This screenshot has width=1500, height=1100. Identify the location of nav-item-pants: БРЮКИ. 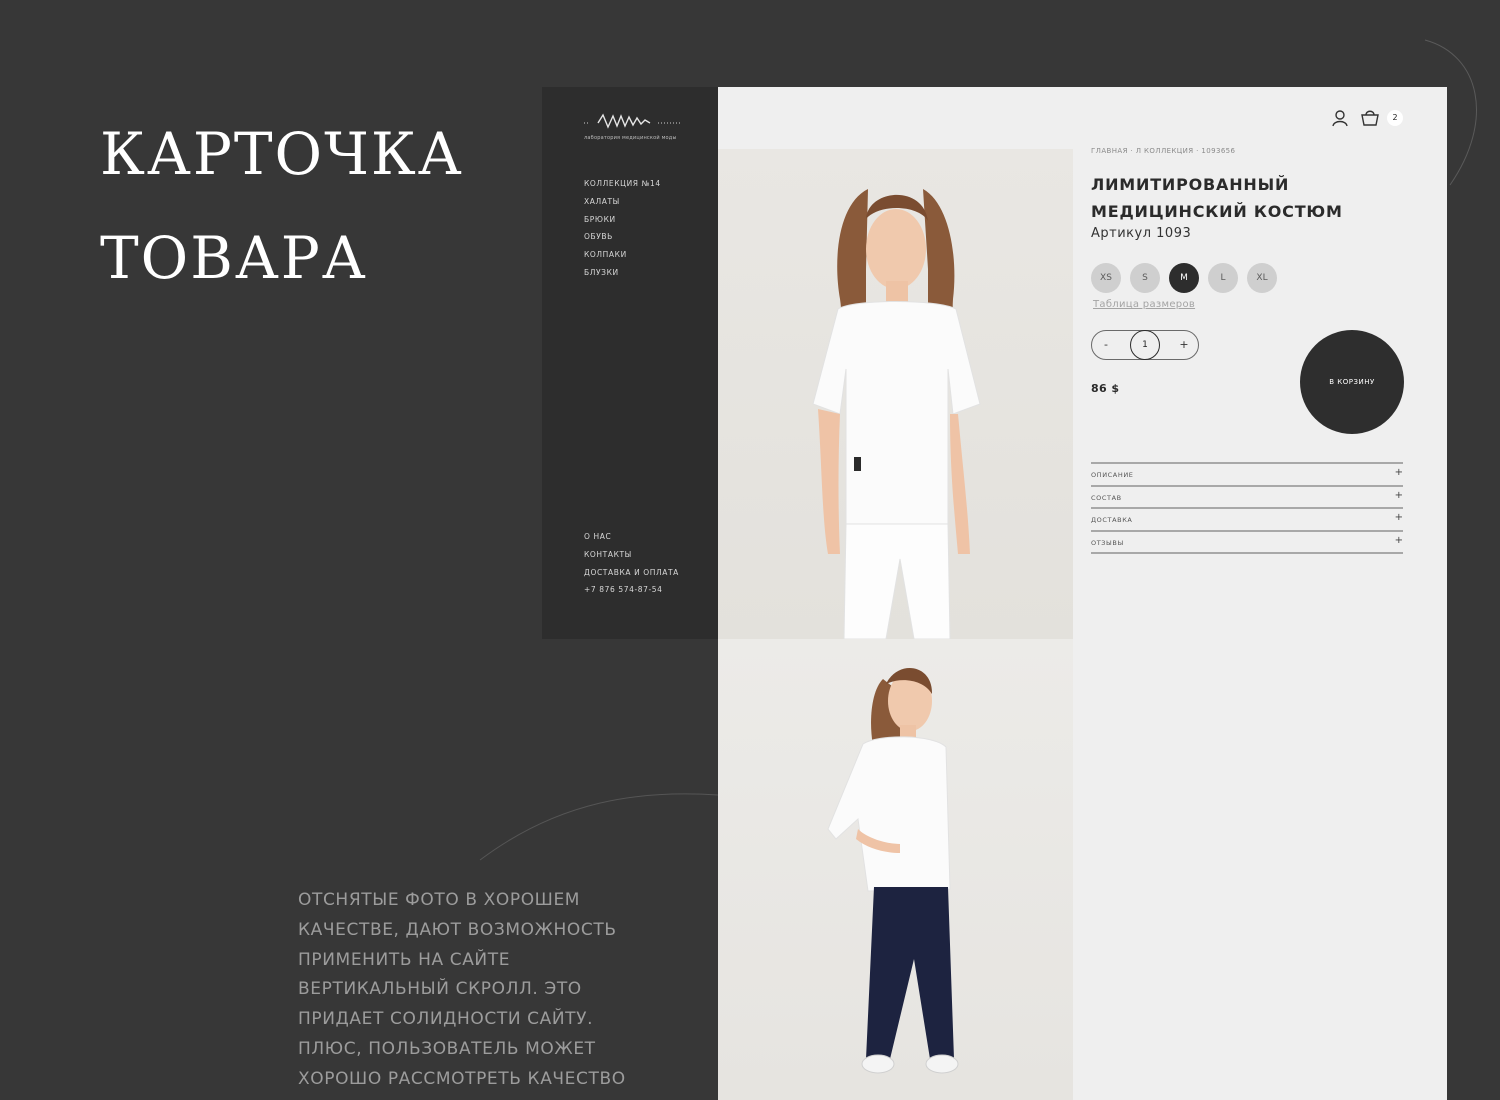
(622, 220).